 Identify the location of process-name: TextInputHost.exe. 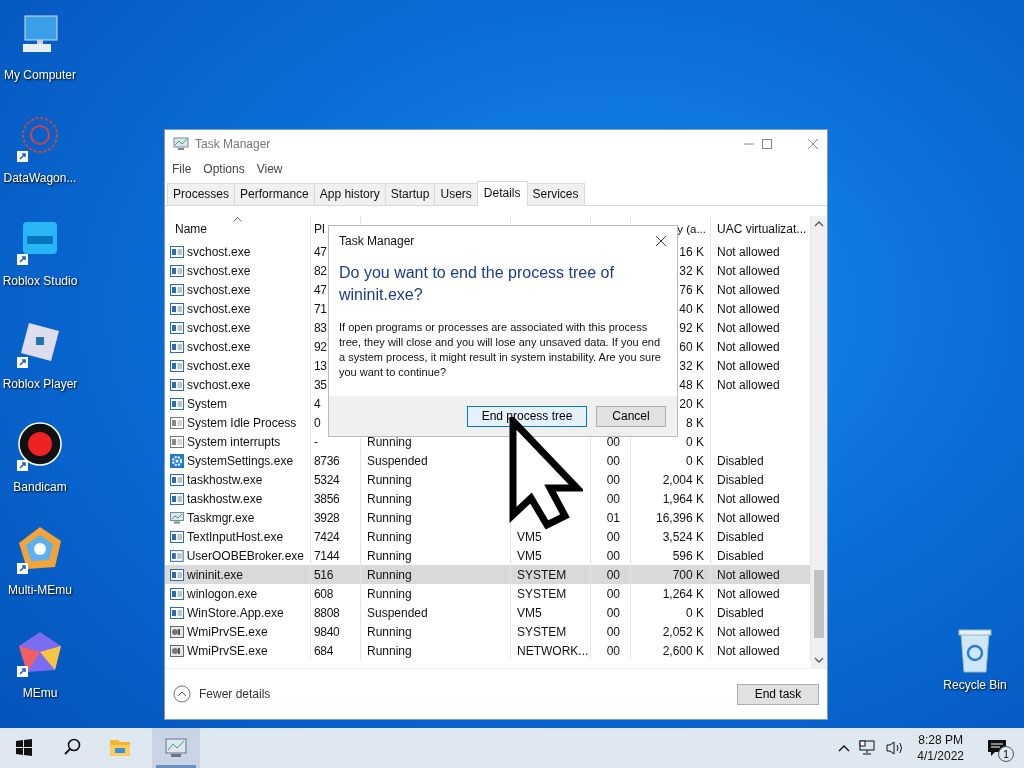
(235, 536).